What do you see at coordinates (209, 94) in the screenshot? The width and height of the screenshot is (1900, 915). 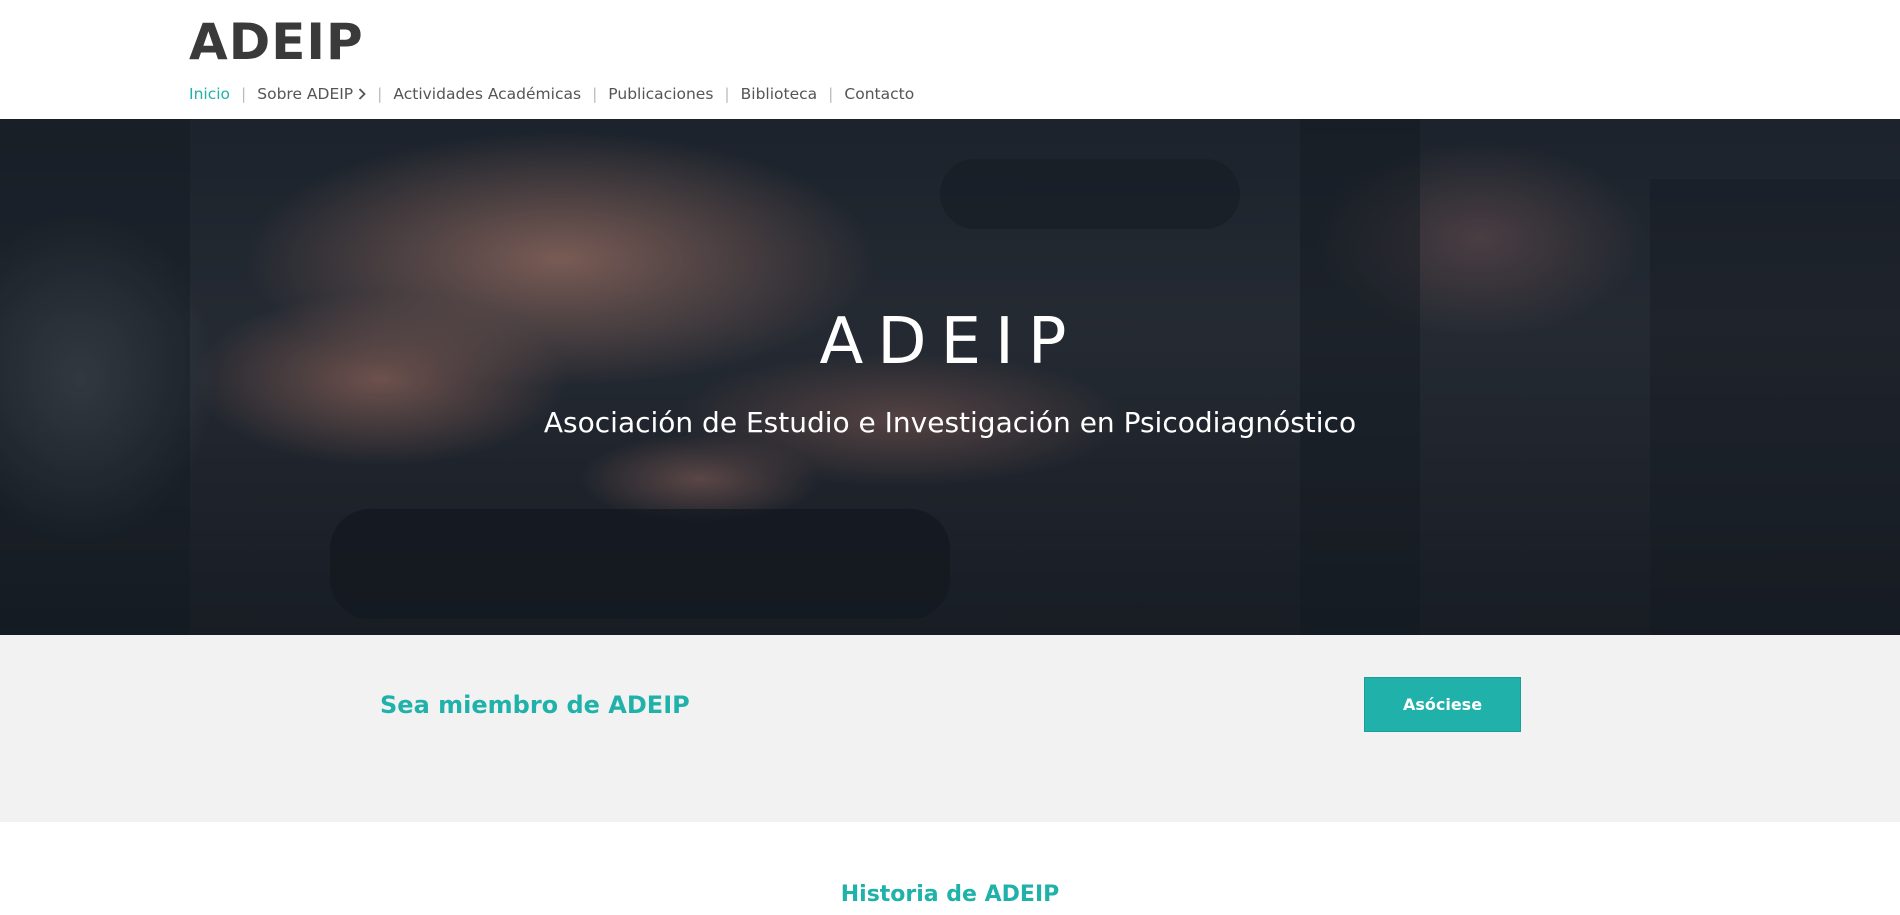 I see `nav-item-inicio: Inicio` at bounding box center [209, 94].